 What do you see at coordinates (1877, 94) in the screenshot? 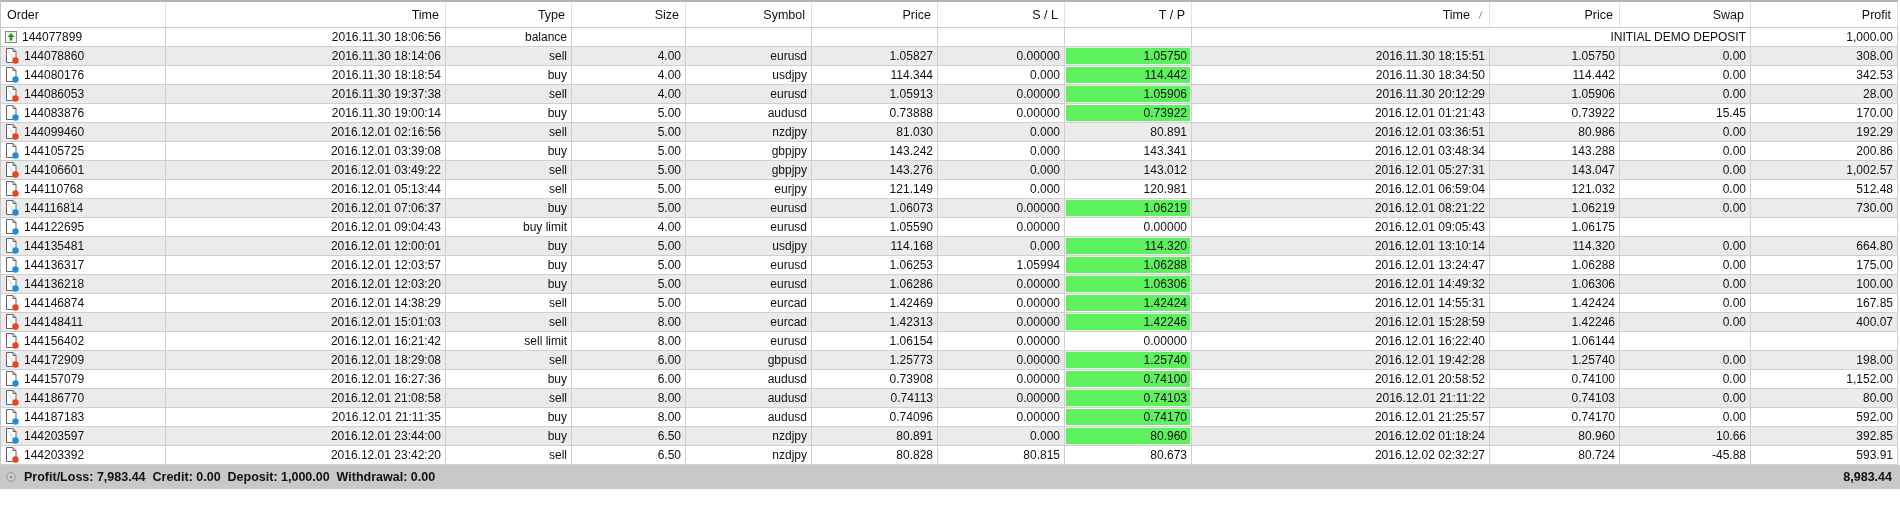
I see `table-cell-text: 28.00` at bounding box center [1877, 94].